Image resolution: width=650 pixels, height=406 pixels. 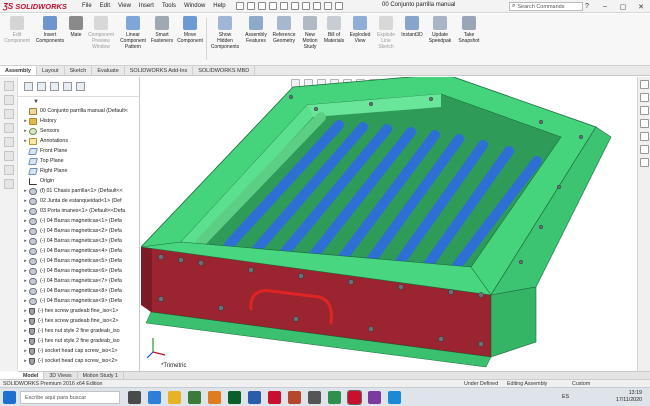 What do you see at coordinates (644, 149) in the screenshot?
I see `custom-properties-icon` at bounding box center [644, 149].